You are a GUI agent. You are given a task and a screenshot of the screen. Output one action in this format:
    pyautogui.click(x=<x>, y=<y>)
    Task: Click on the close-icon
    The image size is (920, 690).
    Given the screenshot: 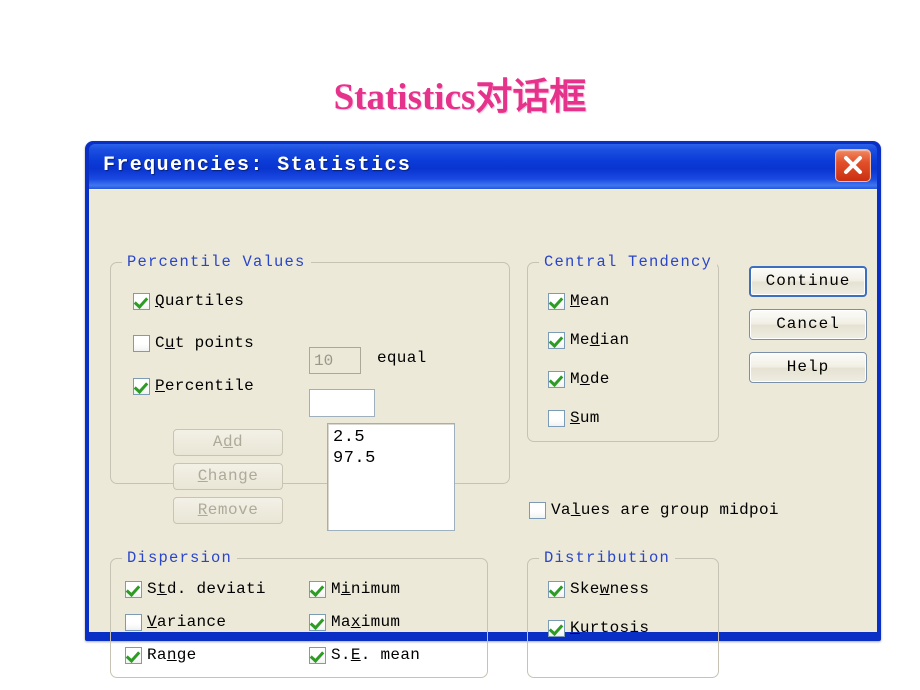 What is the action you would take?
    pyautogui.click(x=853, y=165)
    